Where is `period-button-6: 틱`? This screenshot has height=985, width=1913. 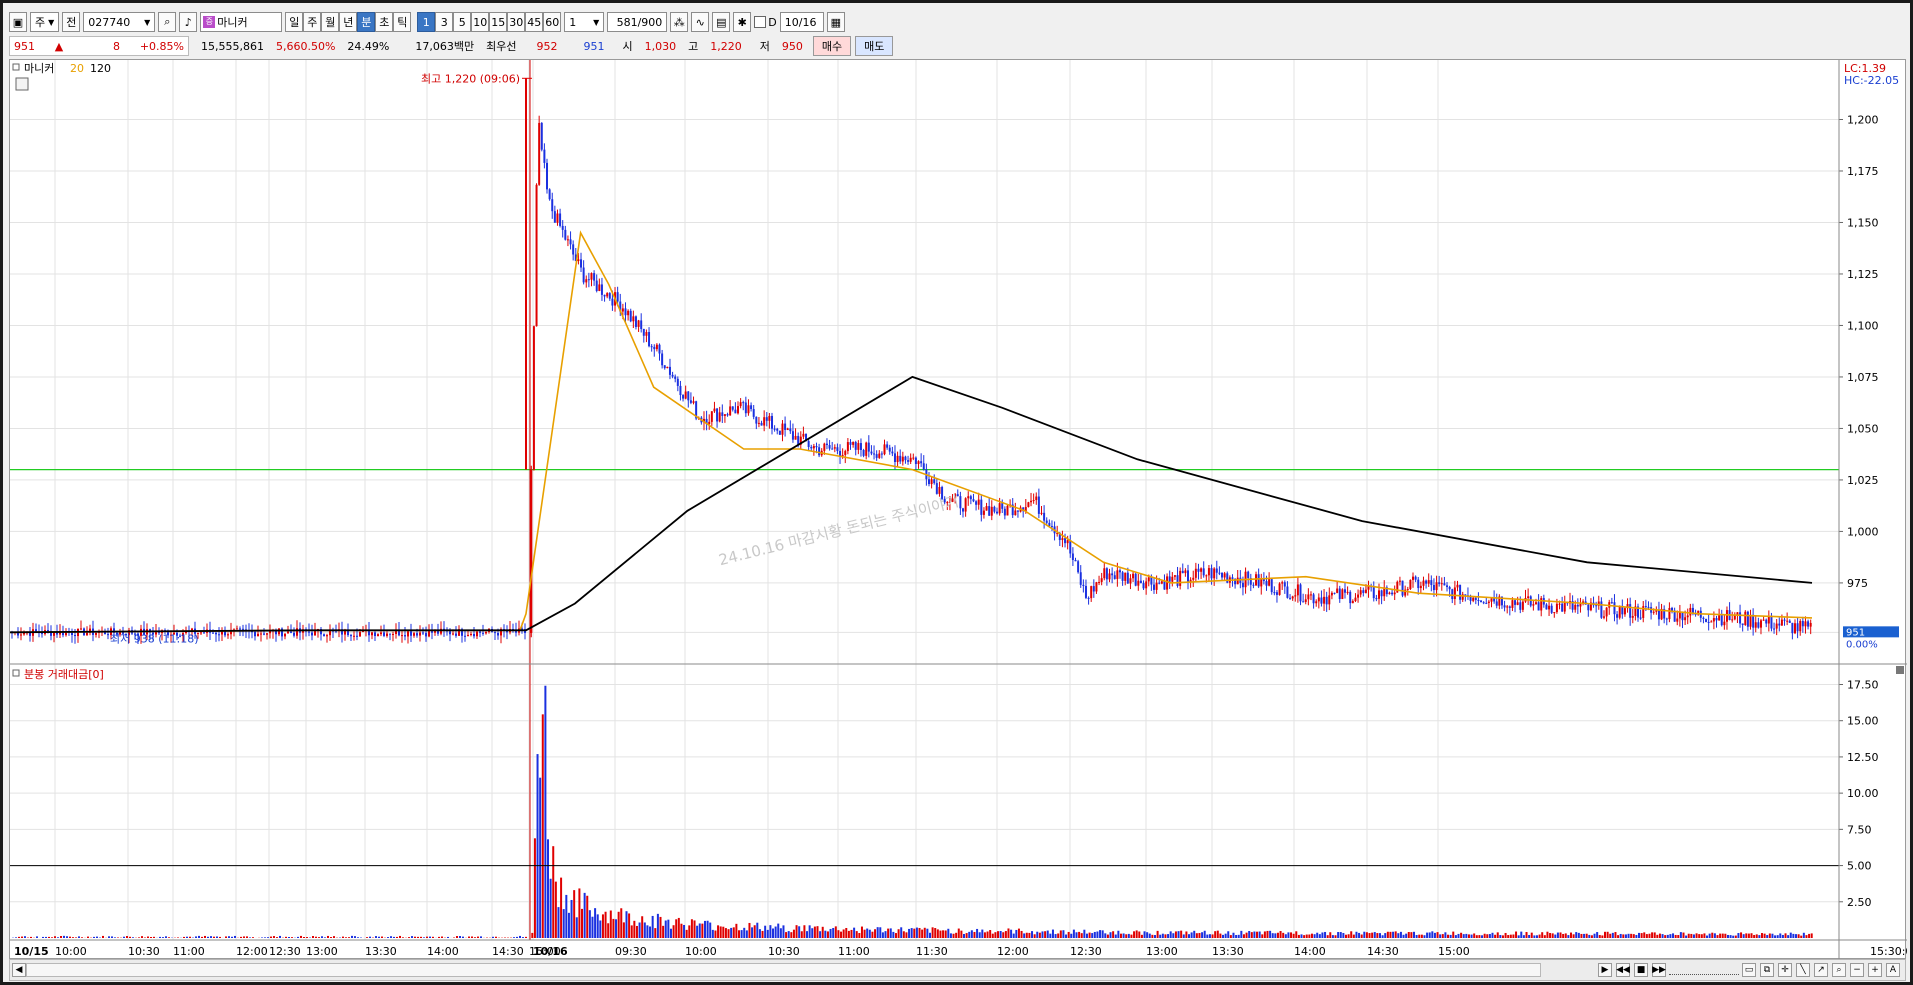
period-button-6: 틱 is located at coordinates (402, 22).